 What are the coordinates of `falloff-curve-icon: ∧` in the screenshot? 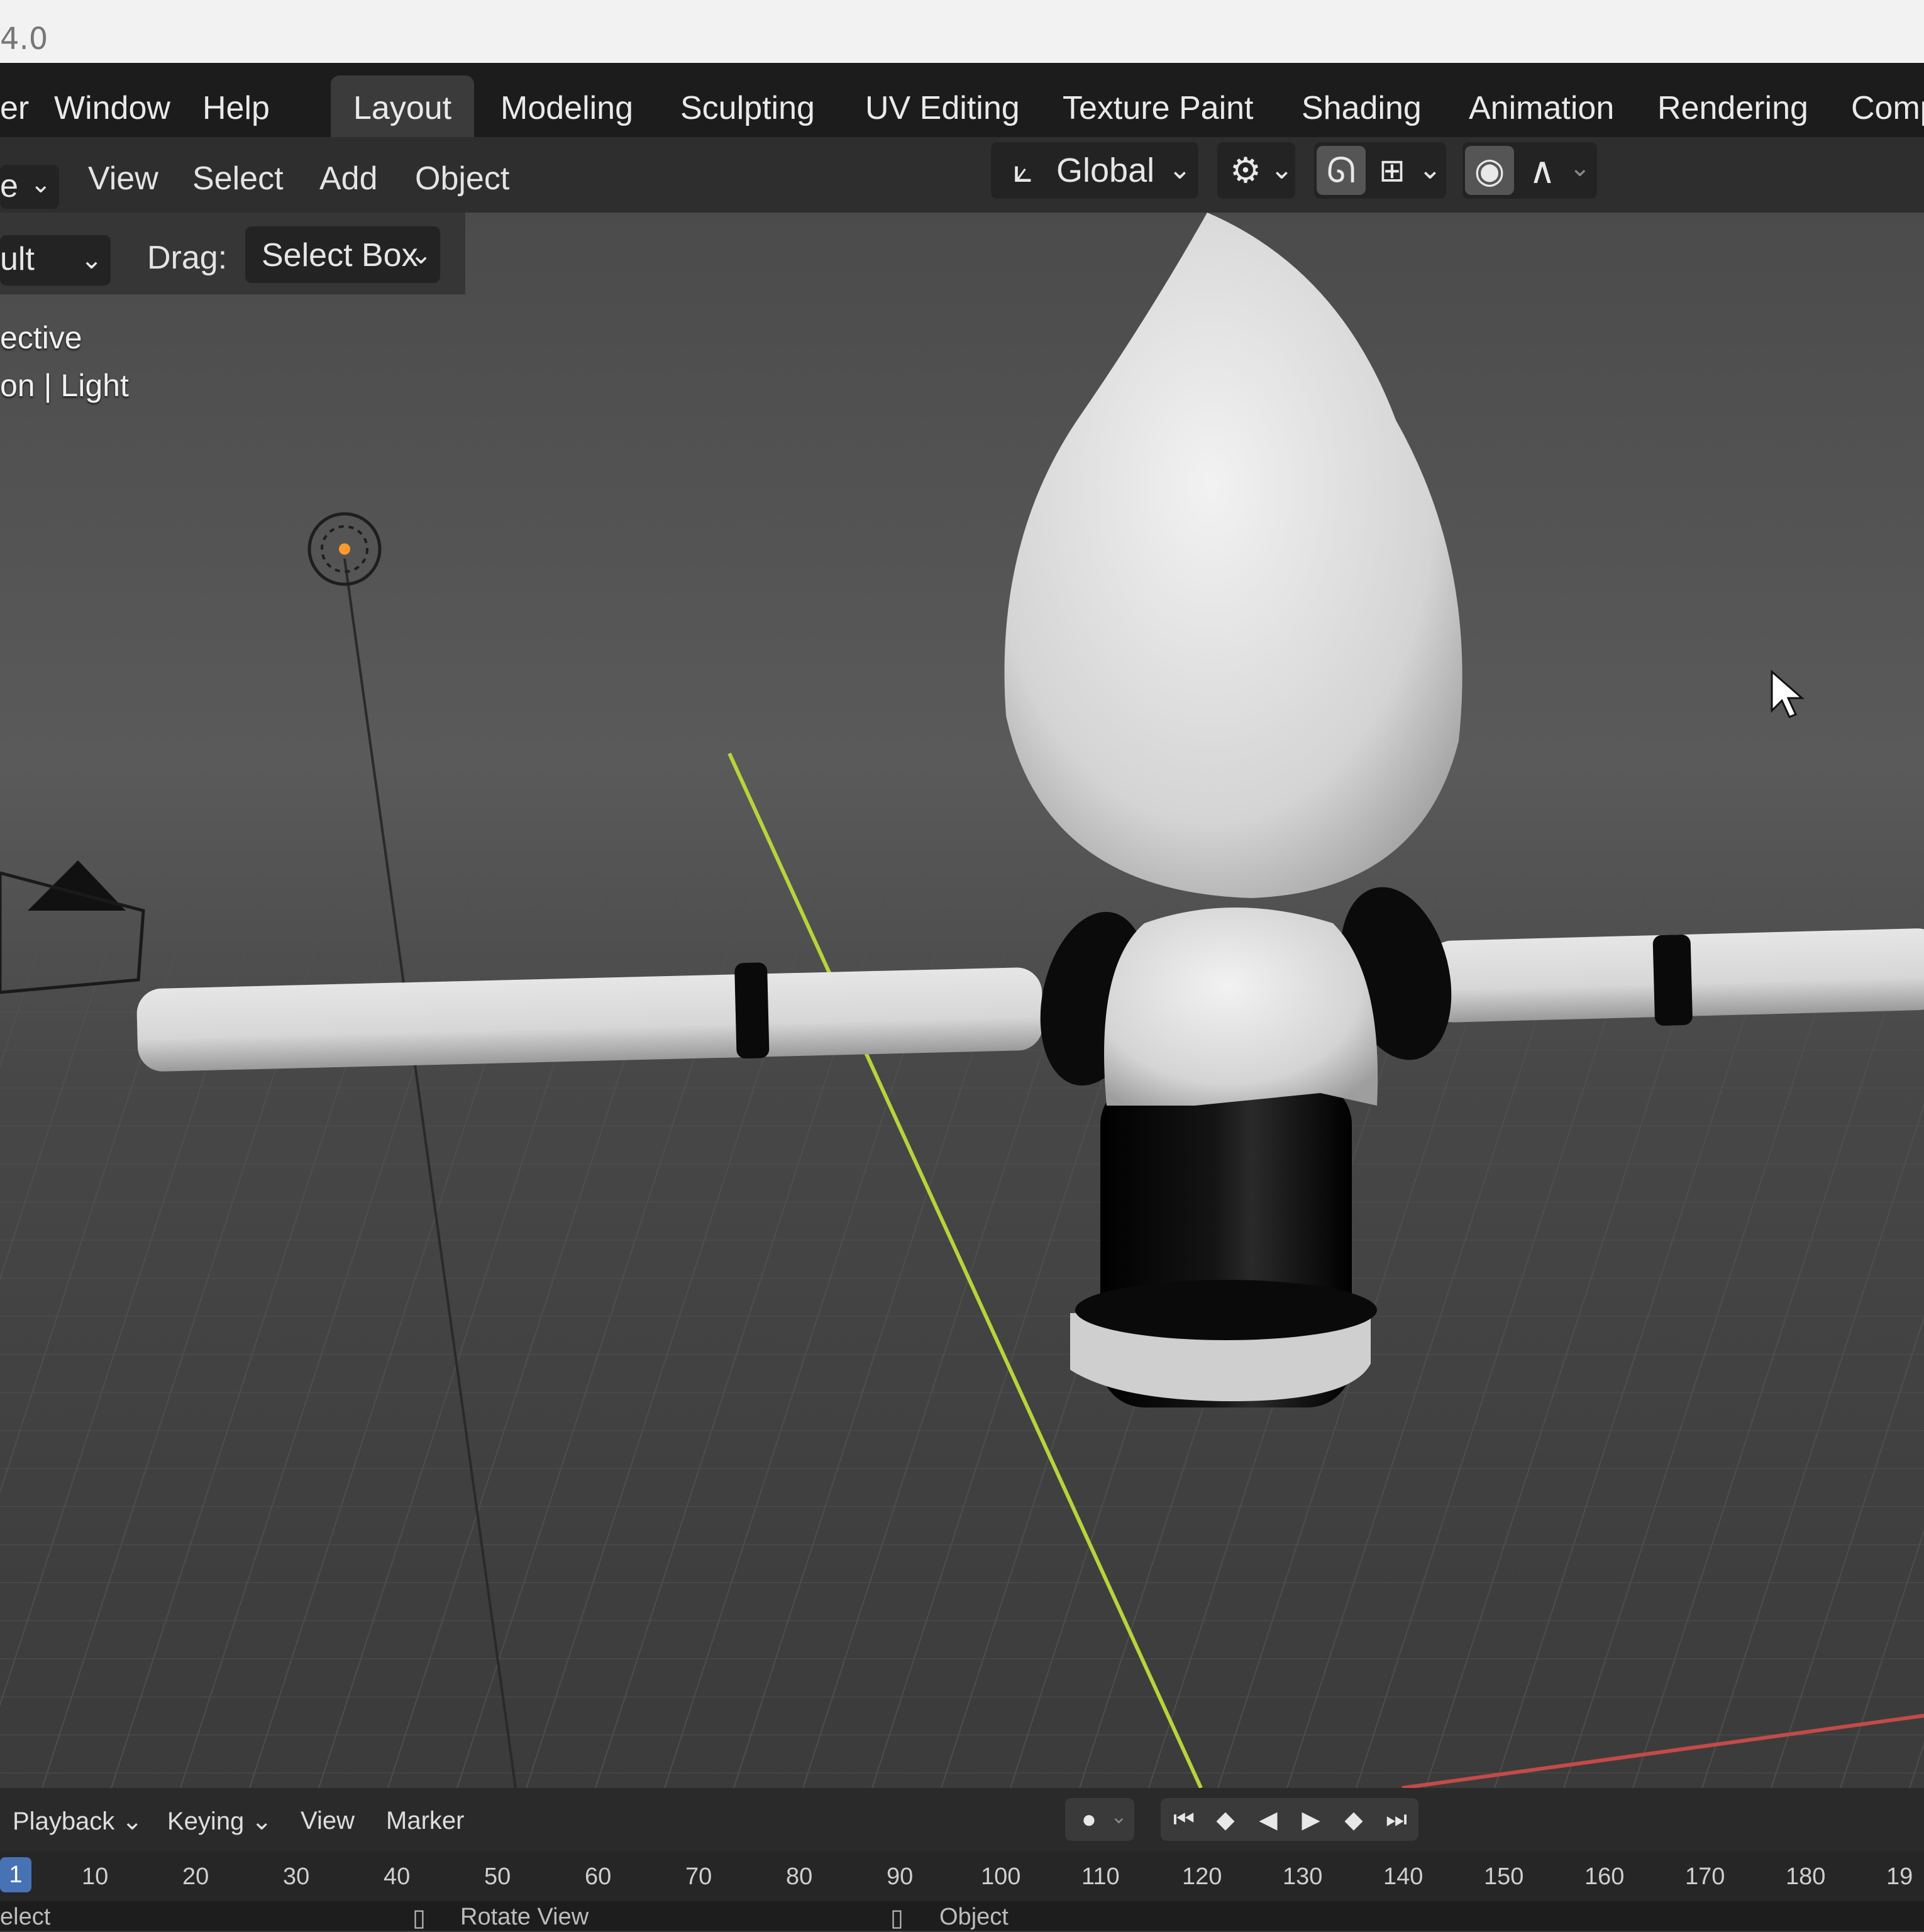 It's located at (1542, 170).